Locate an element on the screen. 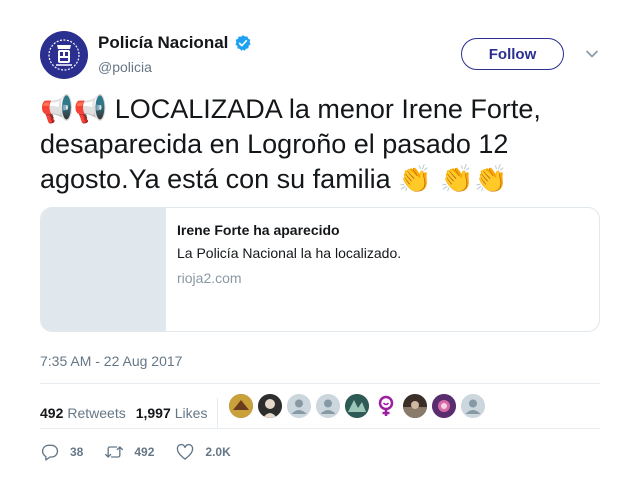 This screenshot has height=492, width=640. heart-icon is located at coordinates (185, 451).